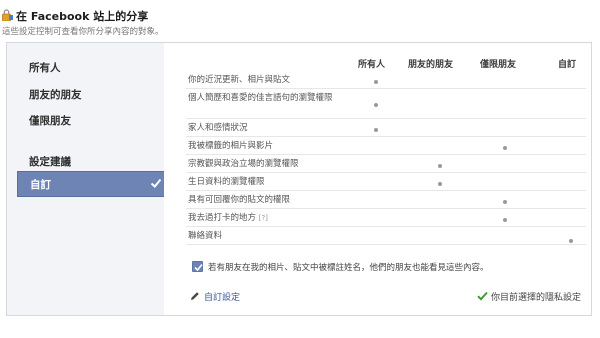  Describe the element at coordinates (386, 128) in the screenshot. I see `setting-row: 家人和感情狀況` at that location.